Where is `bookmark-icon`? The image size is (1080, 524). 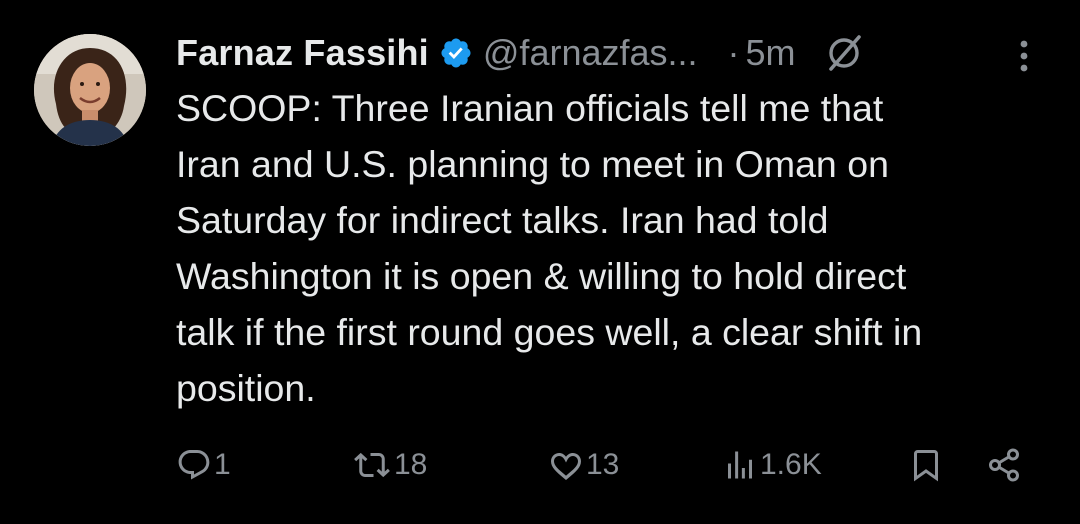
bookmark-icon is located at coordinates (926, 465).